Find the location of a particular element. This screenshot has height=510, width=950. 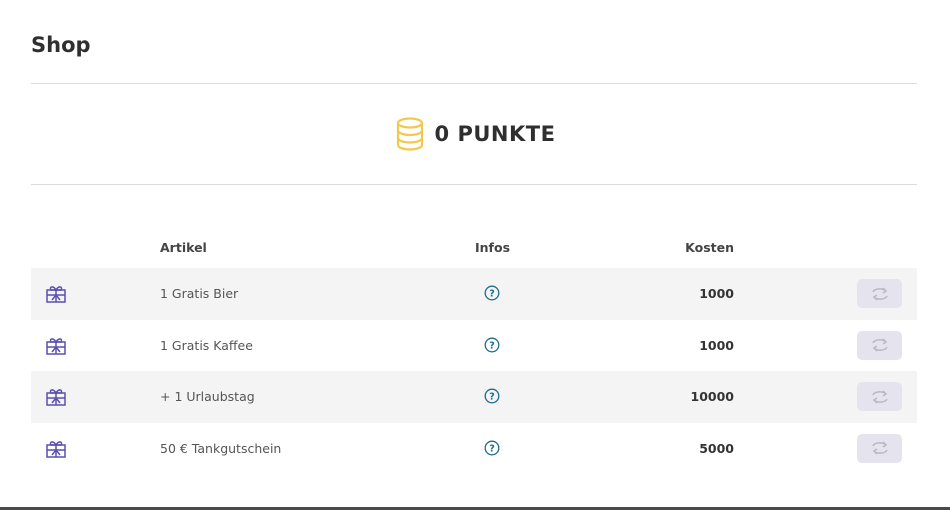

table-row: 1 Gratis Kaffee ? 1000 is located at coordinates (474, 346).